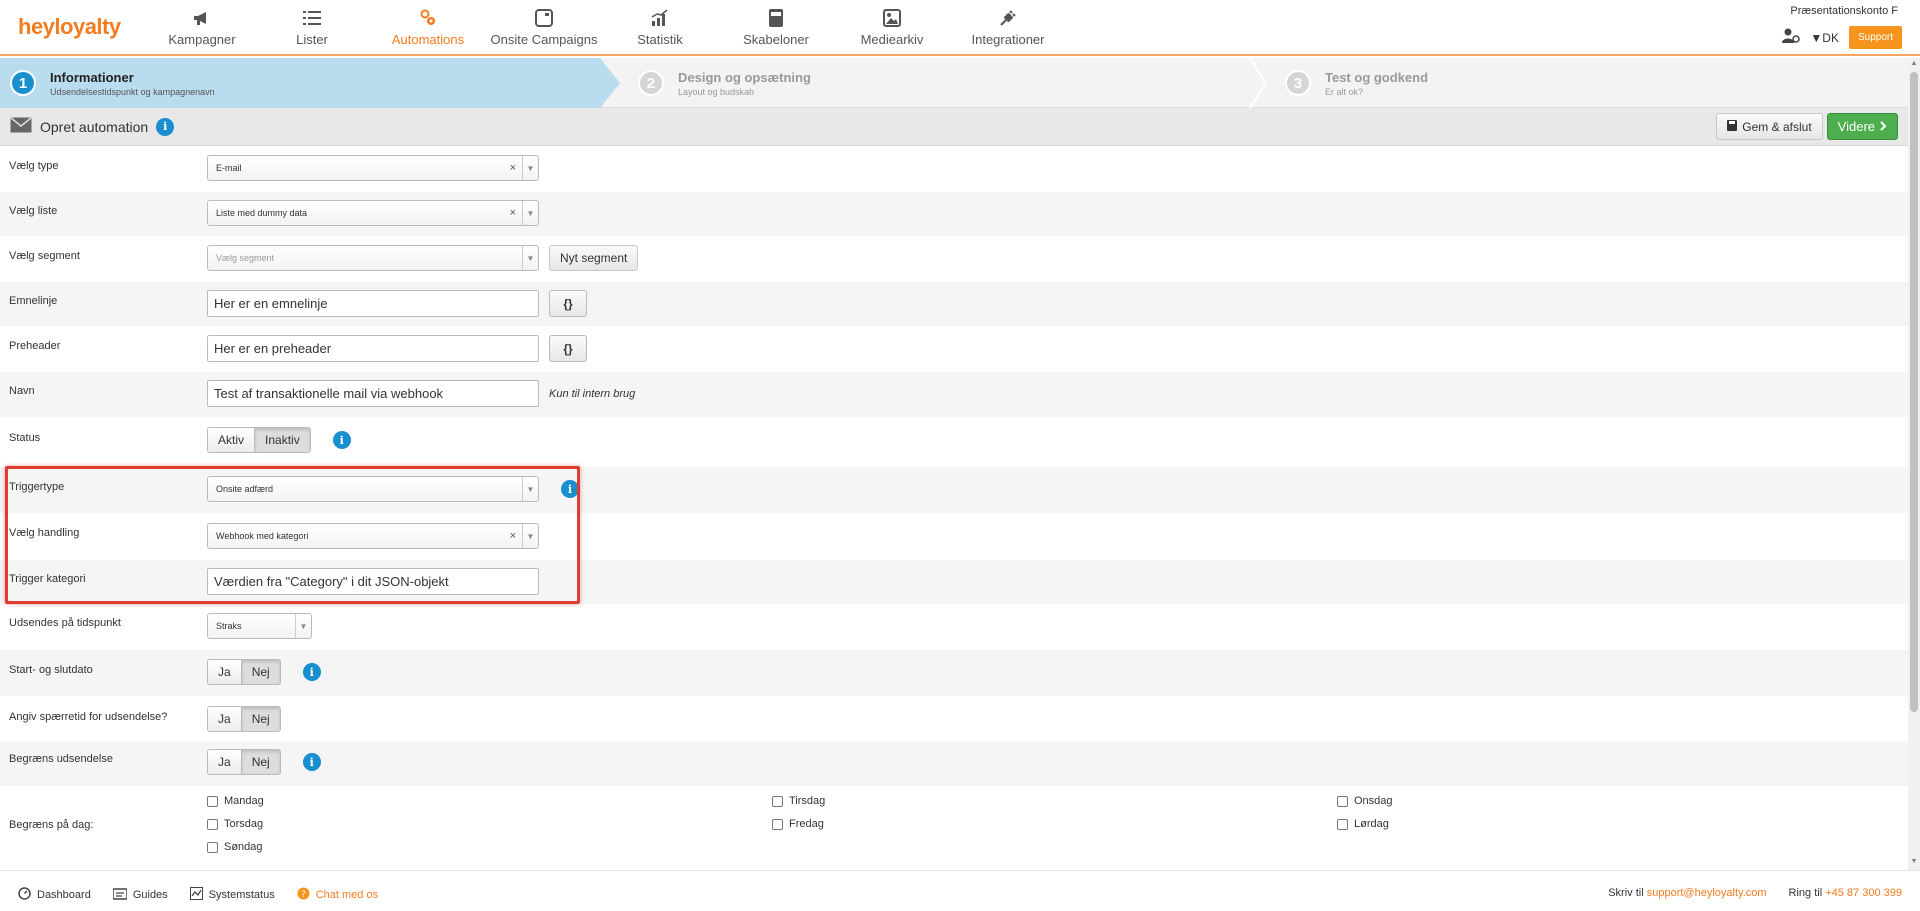 The image size is (1920, 911). What do you see at coordinates (259, 626) in the screenshot?
I see `sendtime-select: Straks ▼` at bounding box center [259, 626].